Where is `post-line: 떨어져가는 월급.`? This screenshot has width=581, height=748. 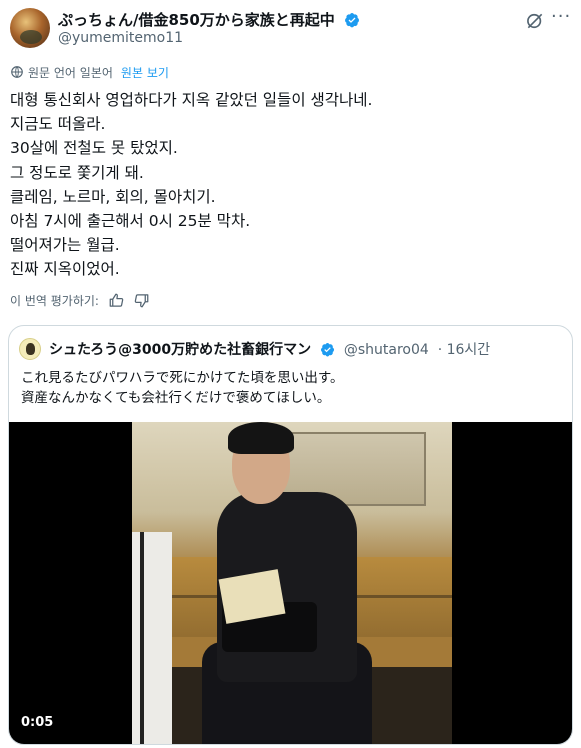
post-line: 떨어져가는 월급. is located at coordinates (65, 245).